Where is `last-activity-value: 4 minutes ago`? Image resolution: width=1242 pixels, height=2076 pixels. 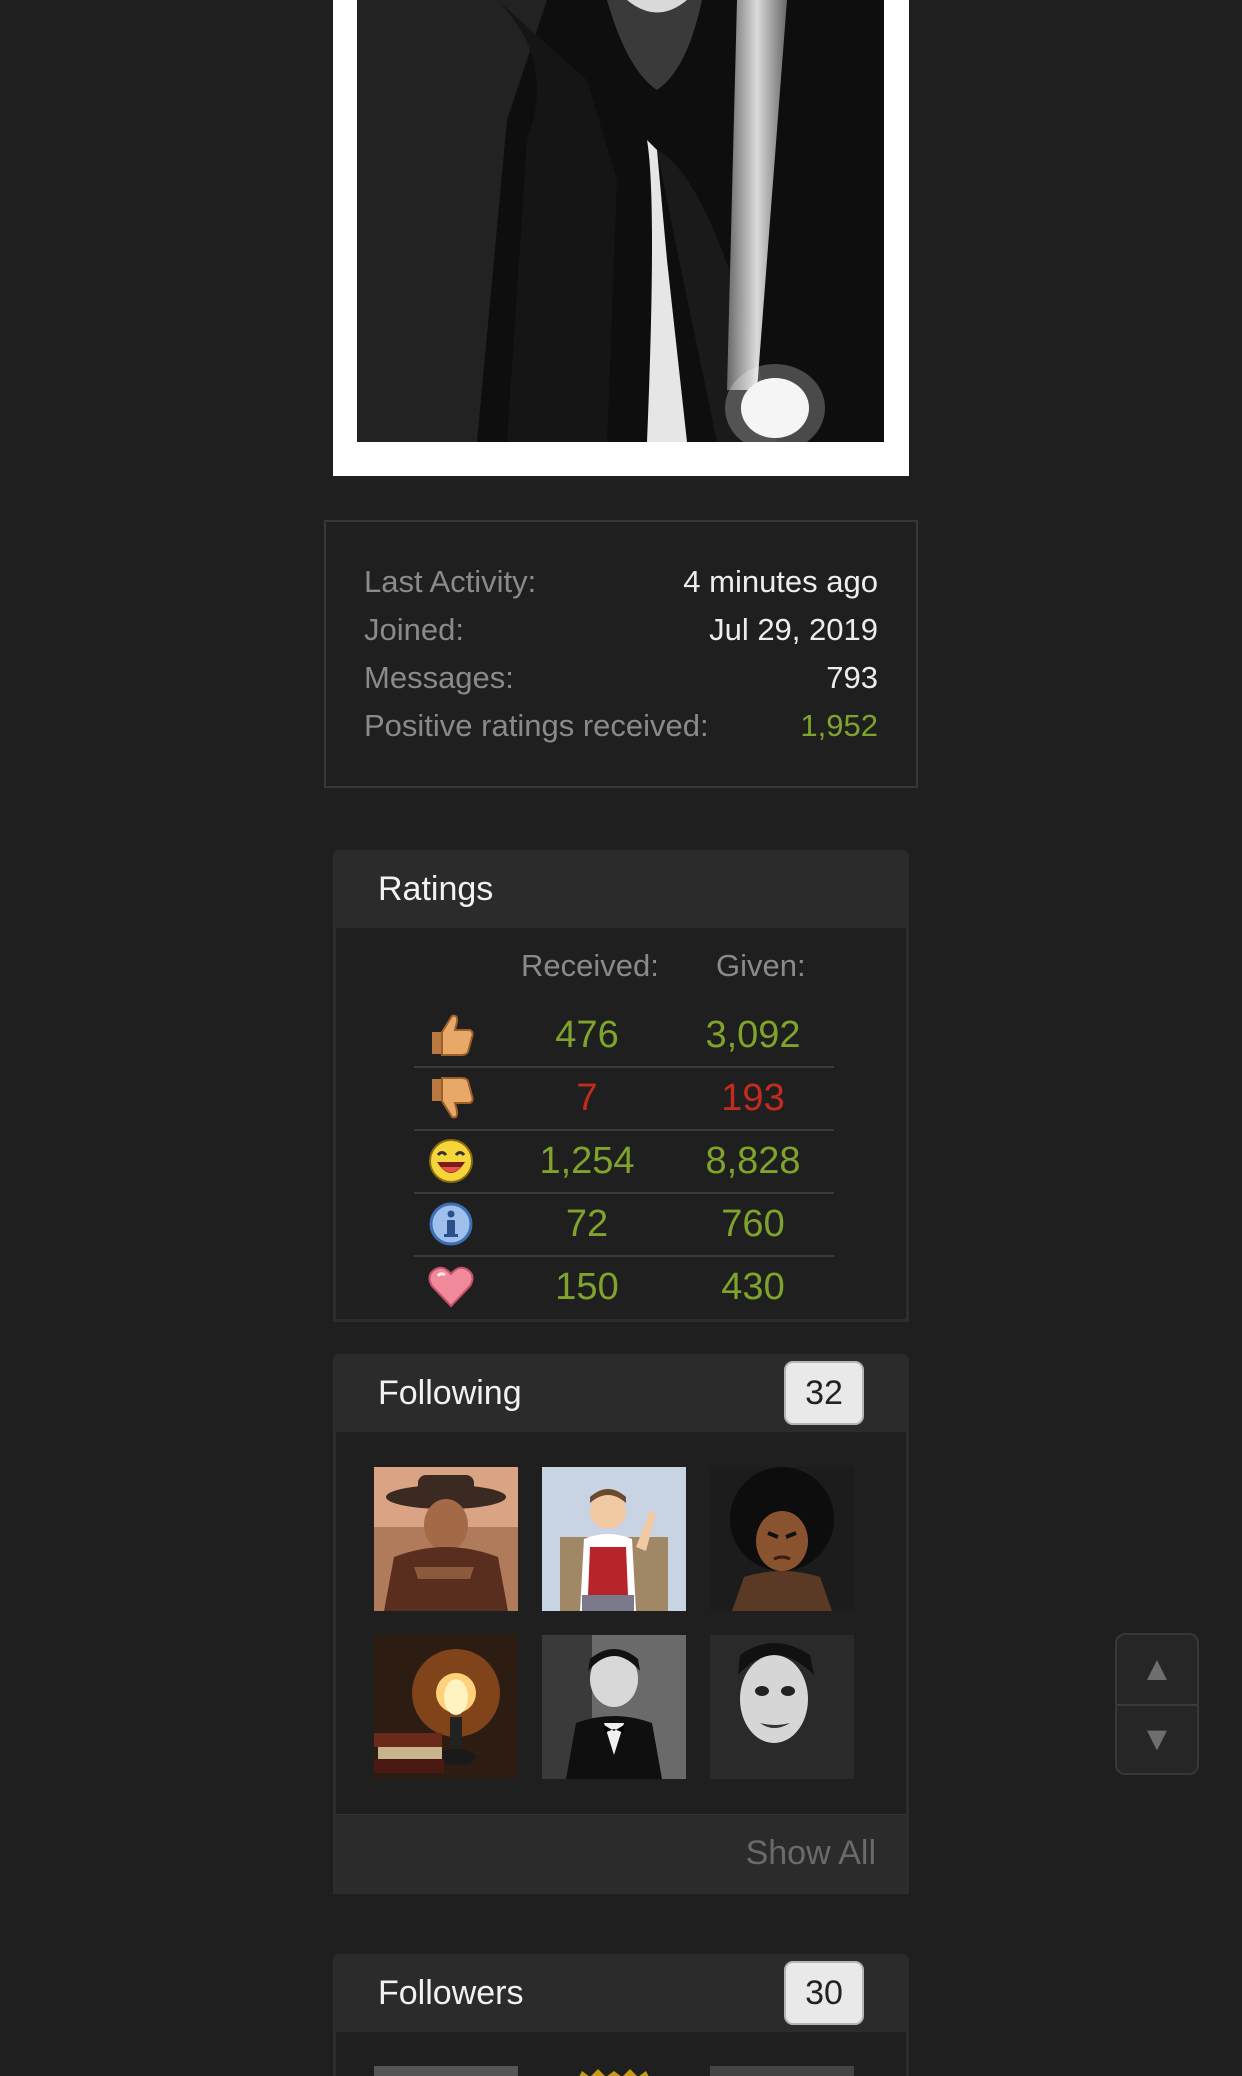 last-activity-value: 4 minutes ago is located at coordinates (780, 581).